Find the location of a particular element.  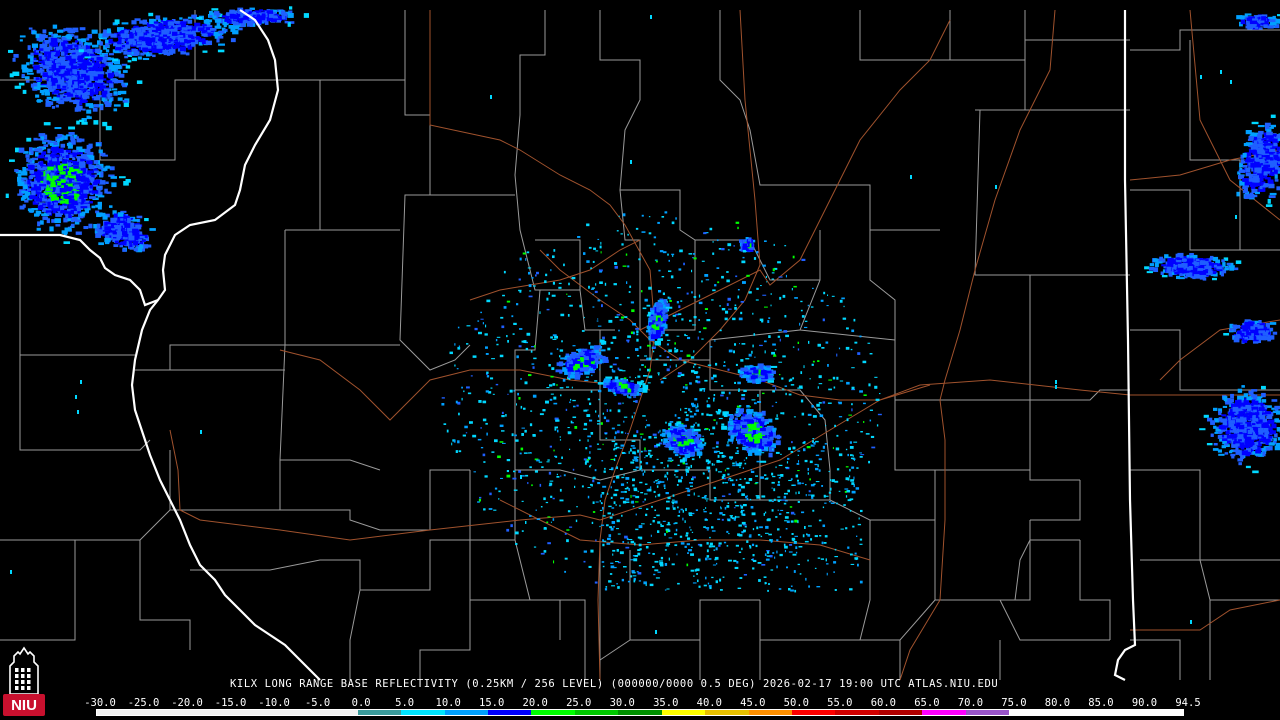

county-boundary-line is located at coordinates (694, 595).